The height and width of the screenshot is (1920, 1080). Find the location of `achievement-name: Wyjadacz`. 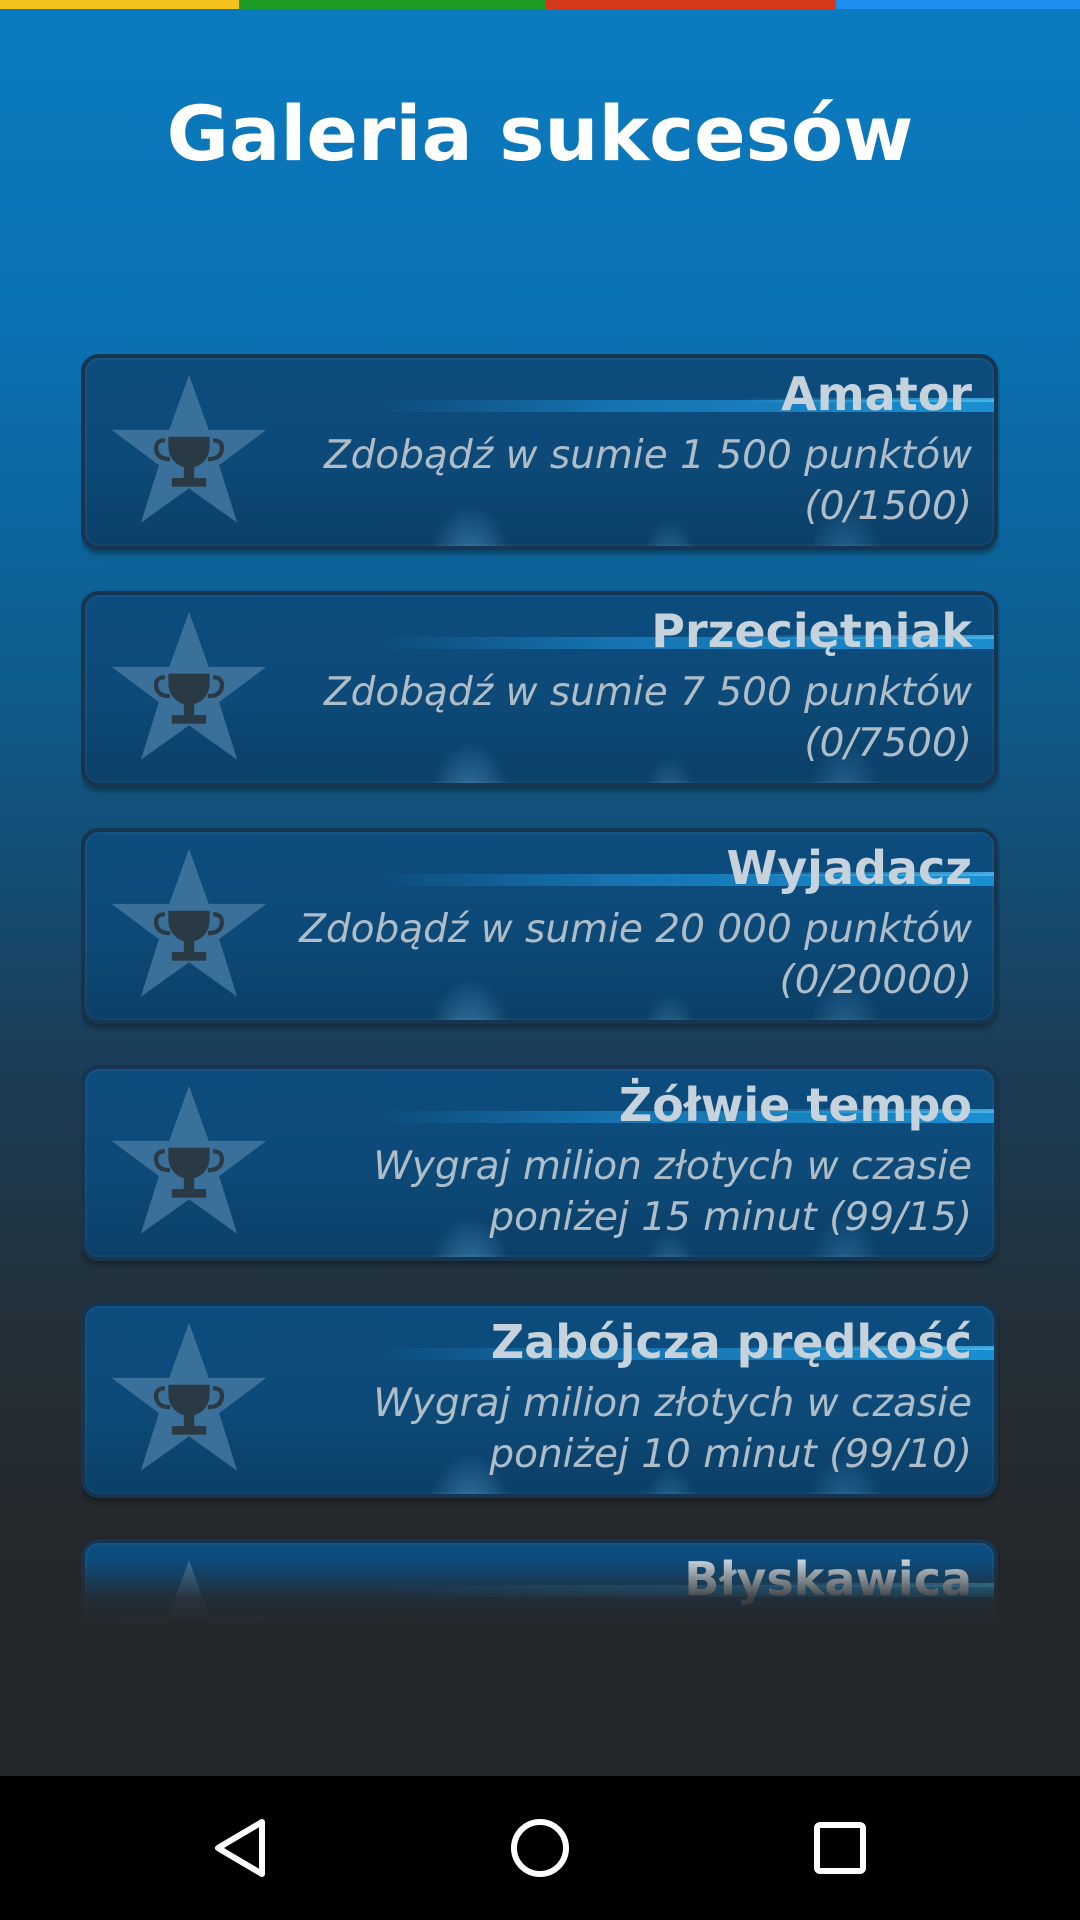

achievement-name: Wyjadacz is located at coordinates (849, 868).